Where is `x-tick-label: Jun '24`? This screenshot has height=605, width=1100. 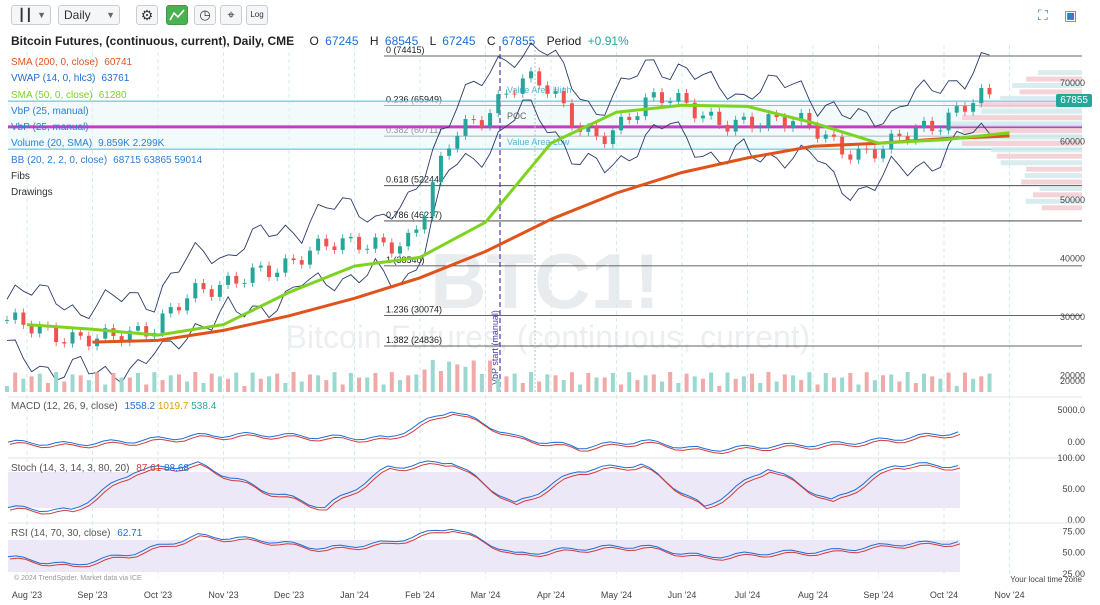
x-tick-label: Jun '24 is located at coordinates (682, 595).